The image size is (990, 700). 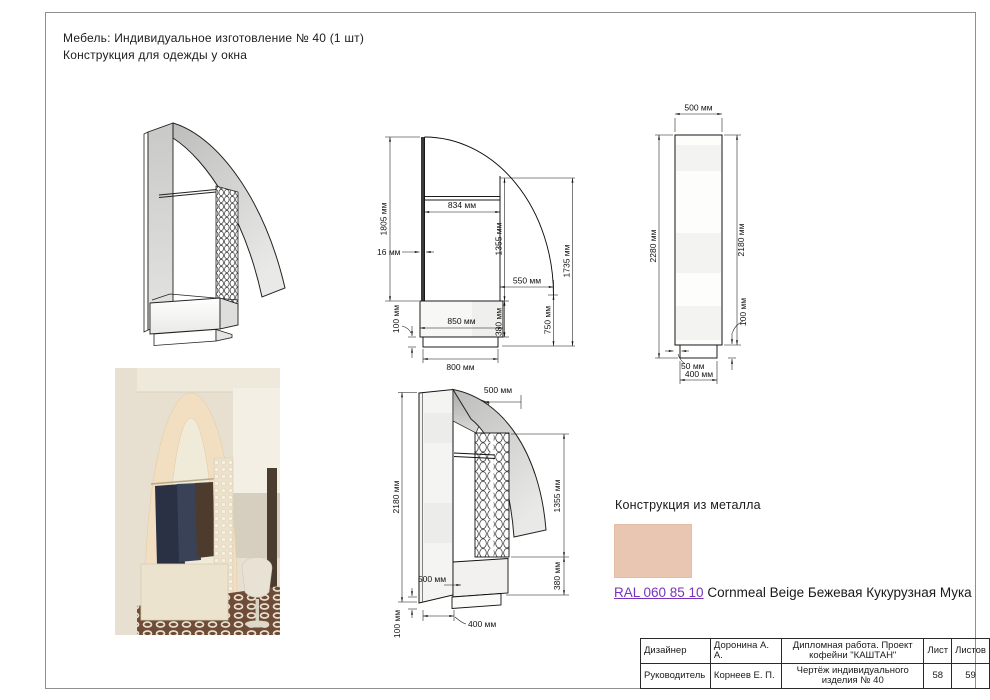 I want to click on supervisor-label: Руководитель, so click(x=675, y=676).